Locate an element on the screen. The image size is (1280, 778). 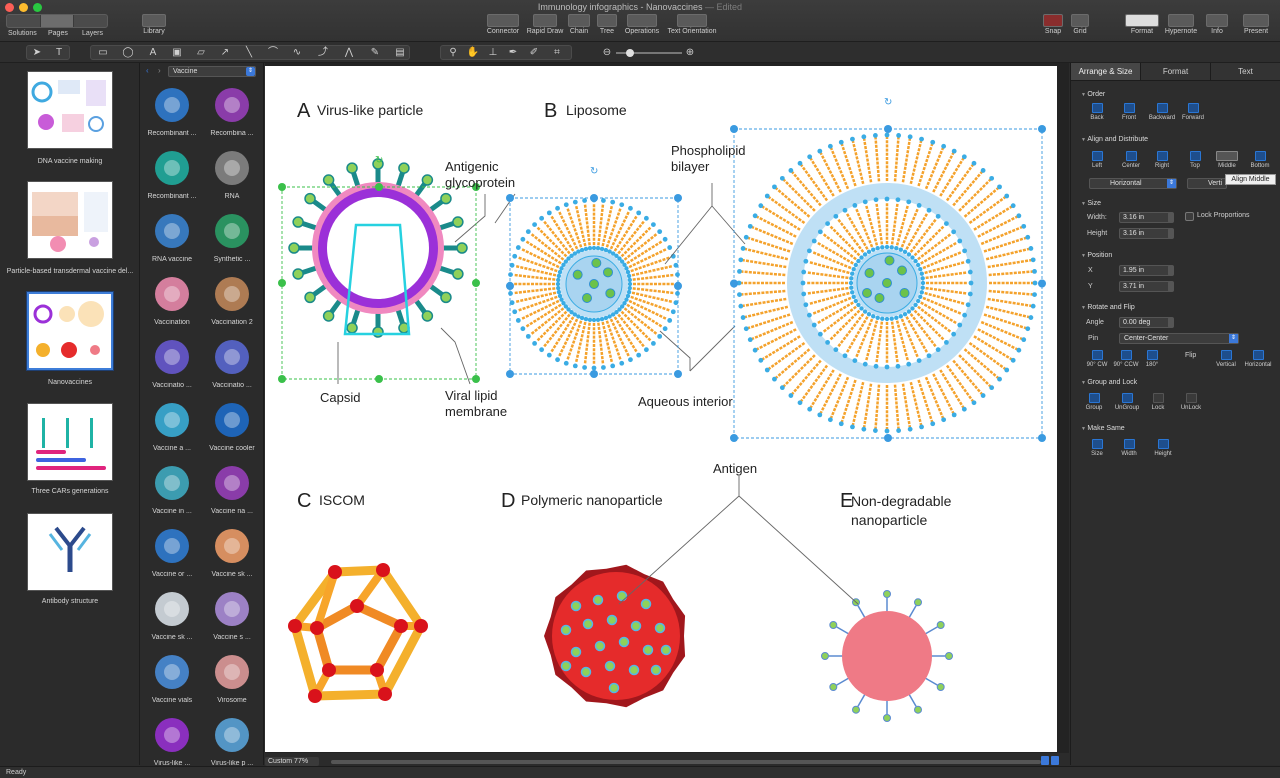
liposome-large-shape is located at coordinates (887, 283).